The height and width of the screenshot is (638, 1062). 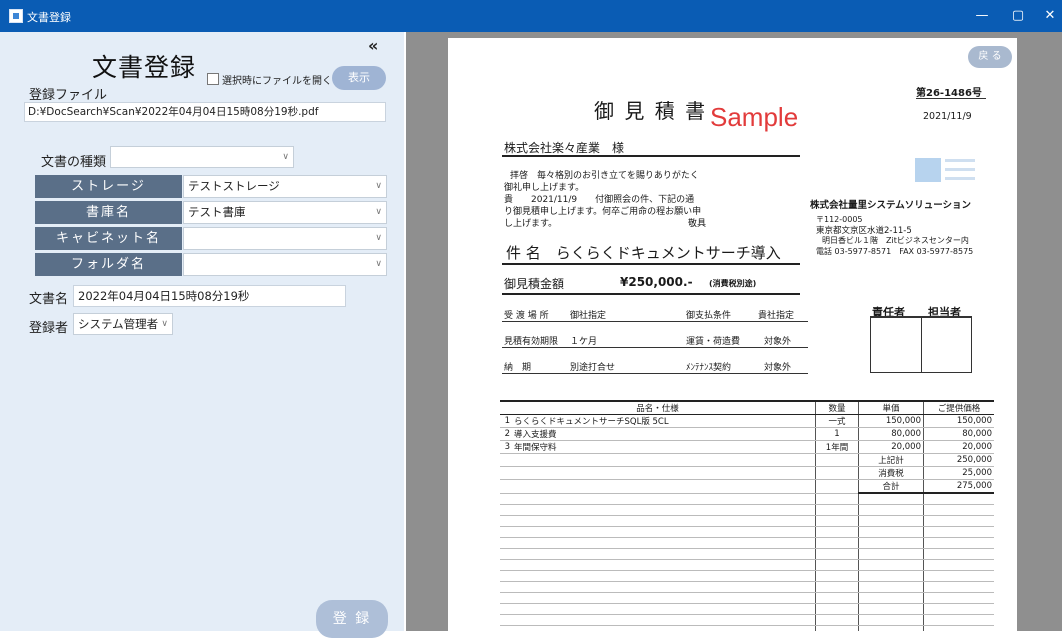 I want to click on shipping-value: 対象外, so click(x=778, y=342).